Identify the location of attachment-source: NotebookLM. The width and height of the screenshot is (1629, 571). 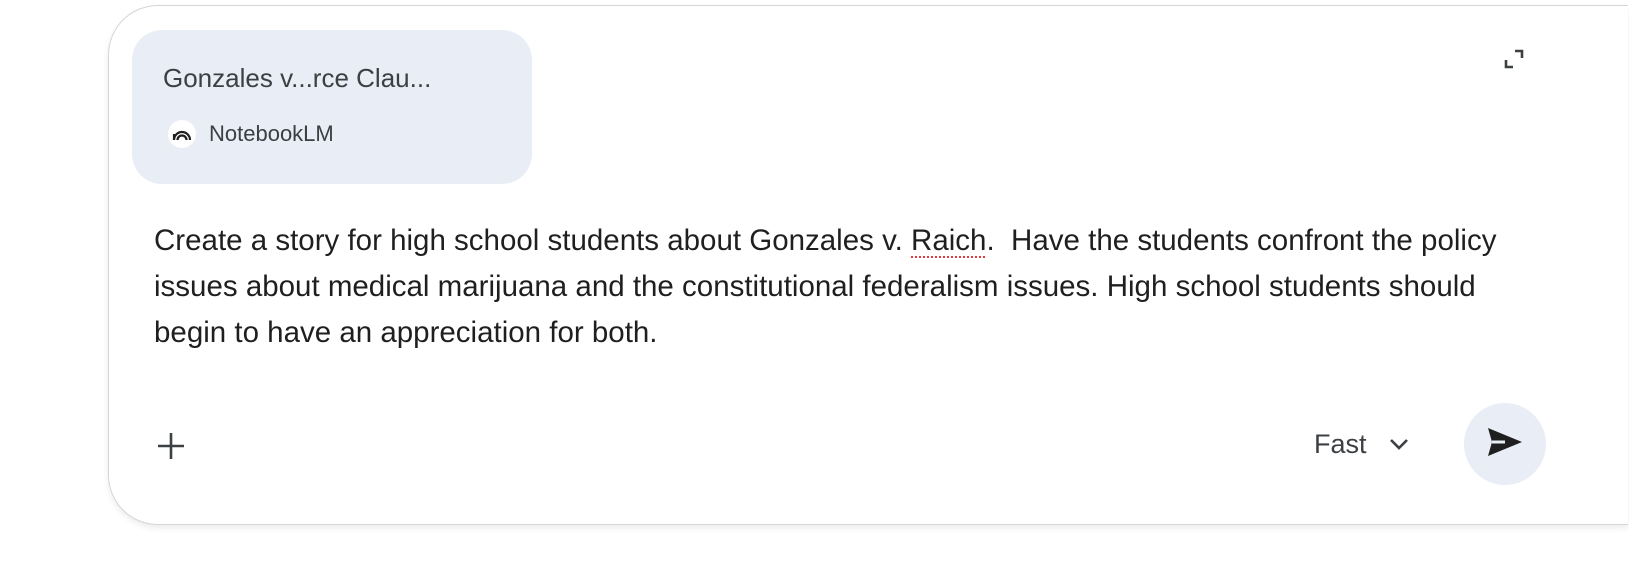
(251, 134).